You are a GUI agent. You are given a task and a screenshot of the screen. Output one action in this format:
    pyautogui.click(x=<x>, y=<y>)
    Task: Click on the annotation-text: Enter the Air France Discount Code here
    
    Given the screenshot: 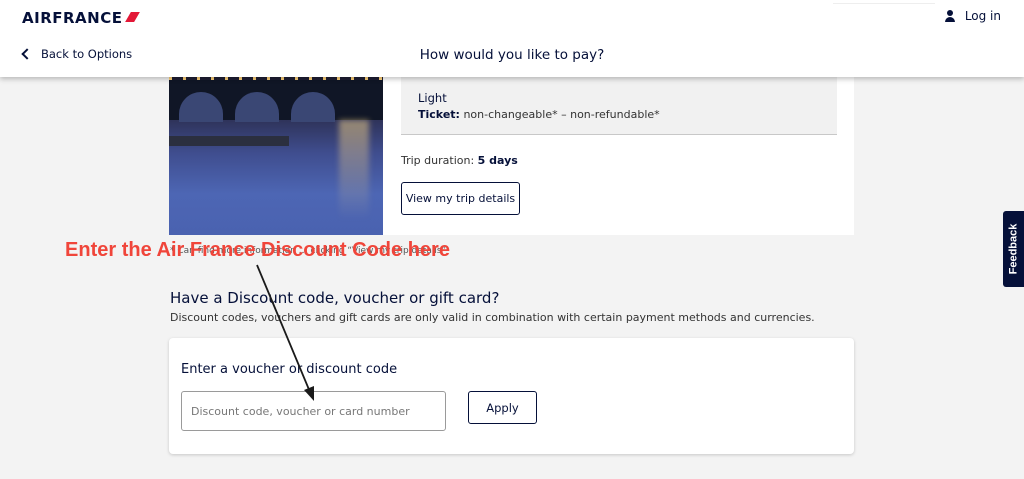 What is the action you would take?
    pyautogui.click(x=257, y=250)
    